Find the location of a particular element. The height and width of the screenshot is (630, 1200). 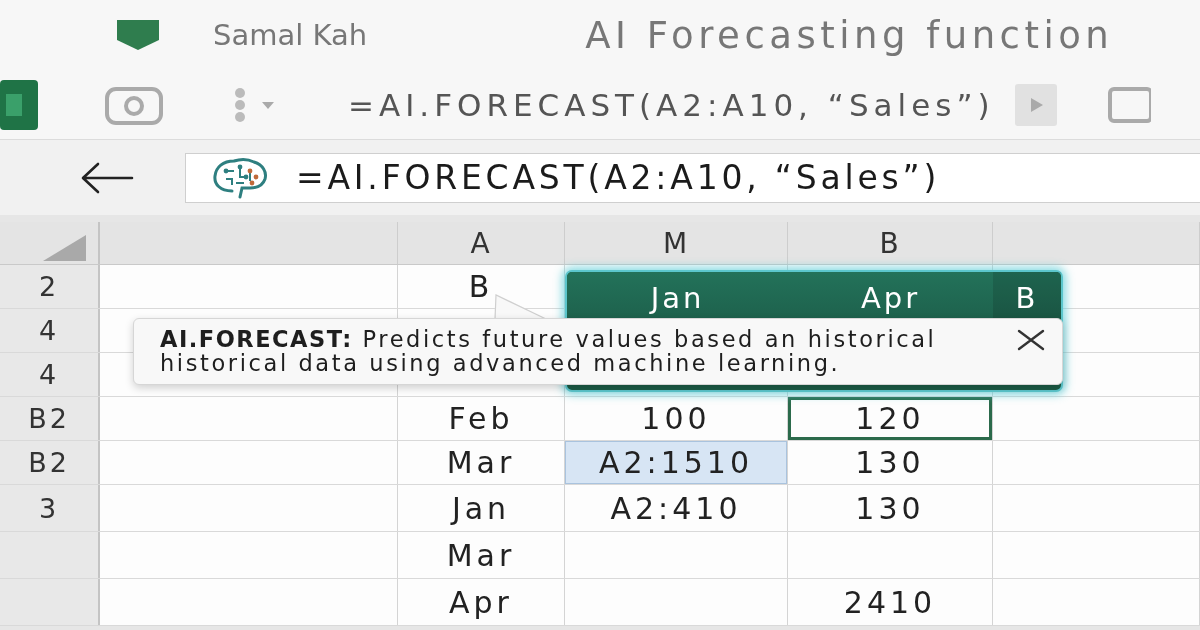

column-label: Apr is located at coordinates (890, 298).